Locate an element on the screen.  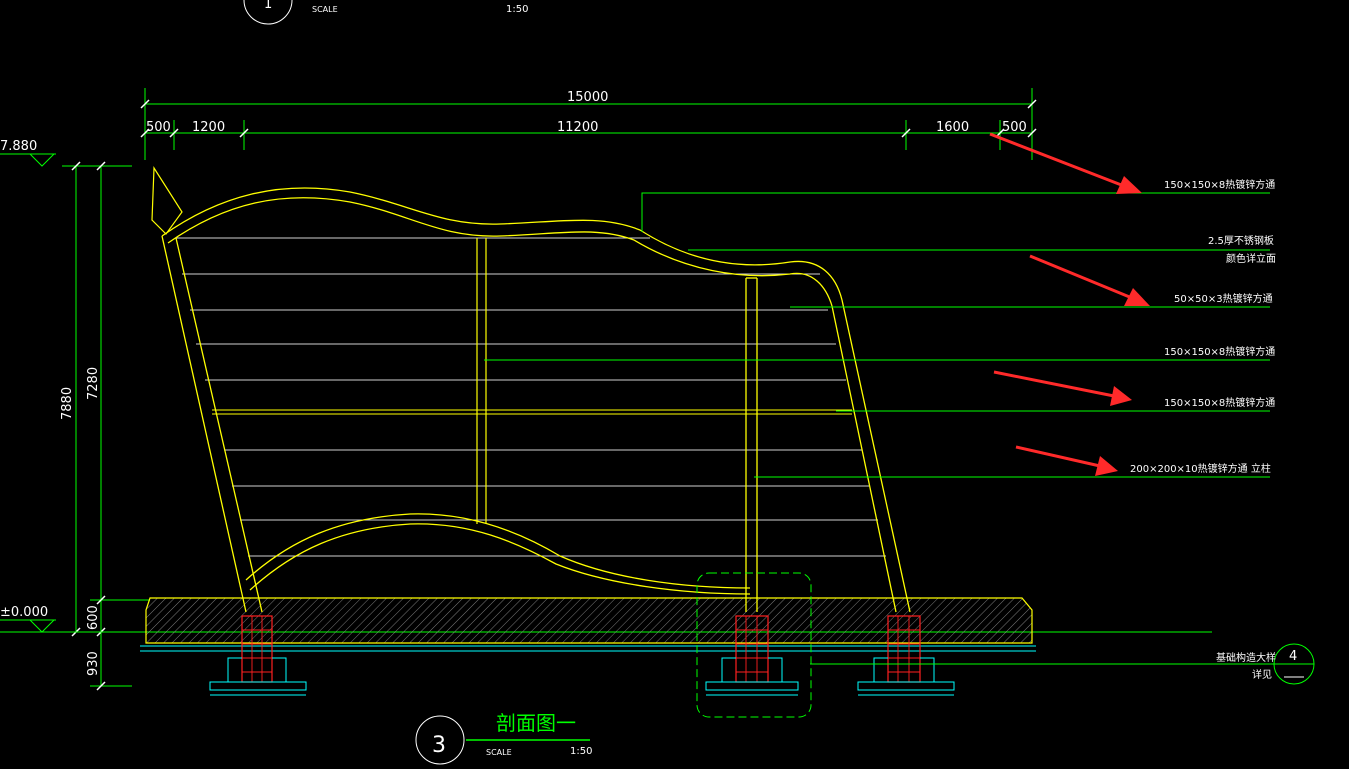
top-title-block: 1 SCALE 1:50 is located at coordinates (385, 12).